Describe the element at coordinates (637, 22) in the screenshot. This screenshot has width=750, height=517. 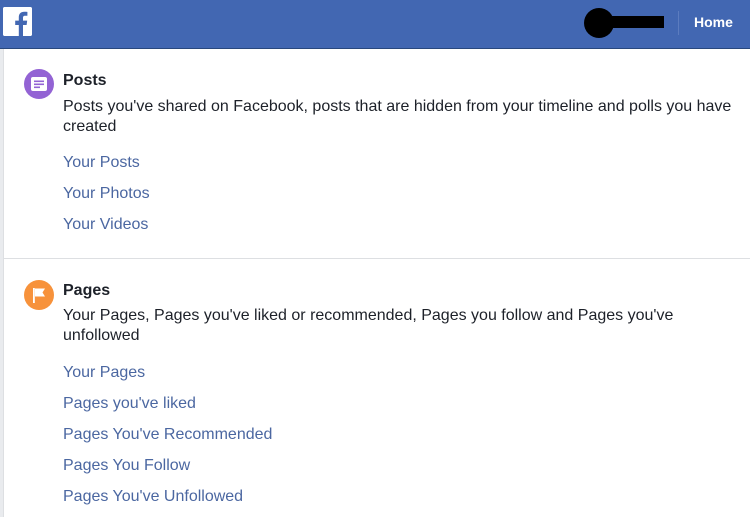
I see `profile-name-redacted` at that location.